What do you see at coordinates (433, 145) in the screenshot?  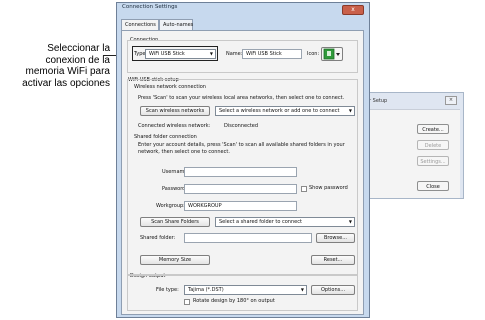 I see `delete-button: Delete` at bounding box center [433, 145].